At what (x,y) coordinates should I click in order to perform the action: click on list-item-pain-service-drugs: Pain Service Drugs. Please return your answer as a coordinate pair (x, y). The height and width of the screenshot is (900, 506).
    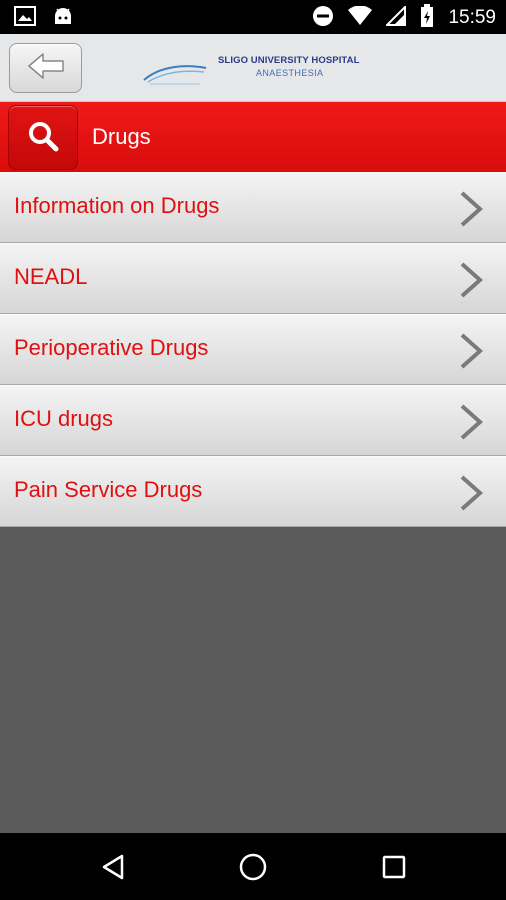
    Looking at the image, I should click on (253, 491).